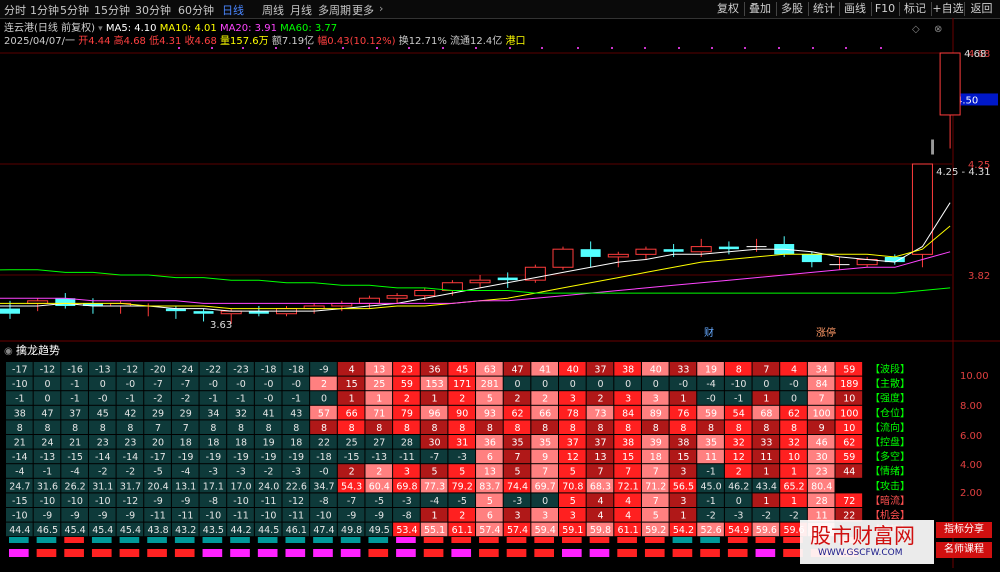 The height and width of the screenshot is (572, 1000). Describe the element at coordinates (363, 10) in the screenshot. I see `period-tab: 更多` at that location.